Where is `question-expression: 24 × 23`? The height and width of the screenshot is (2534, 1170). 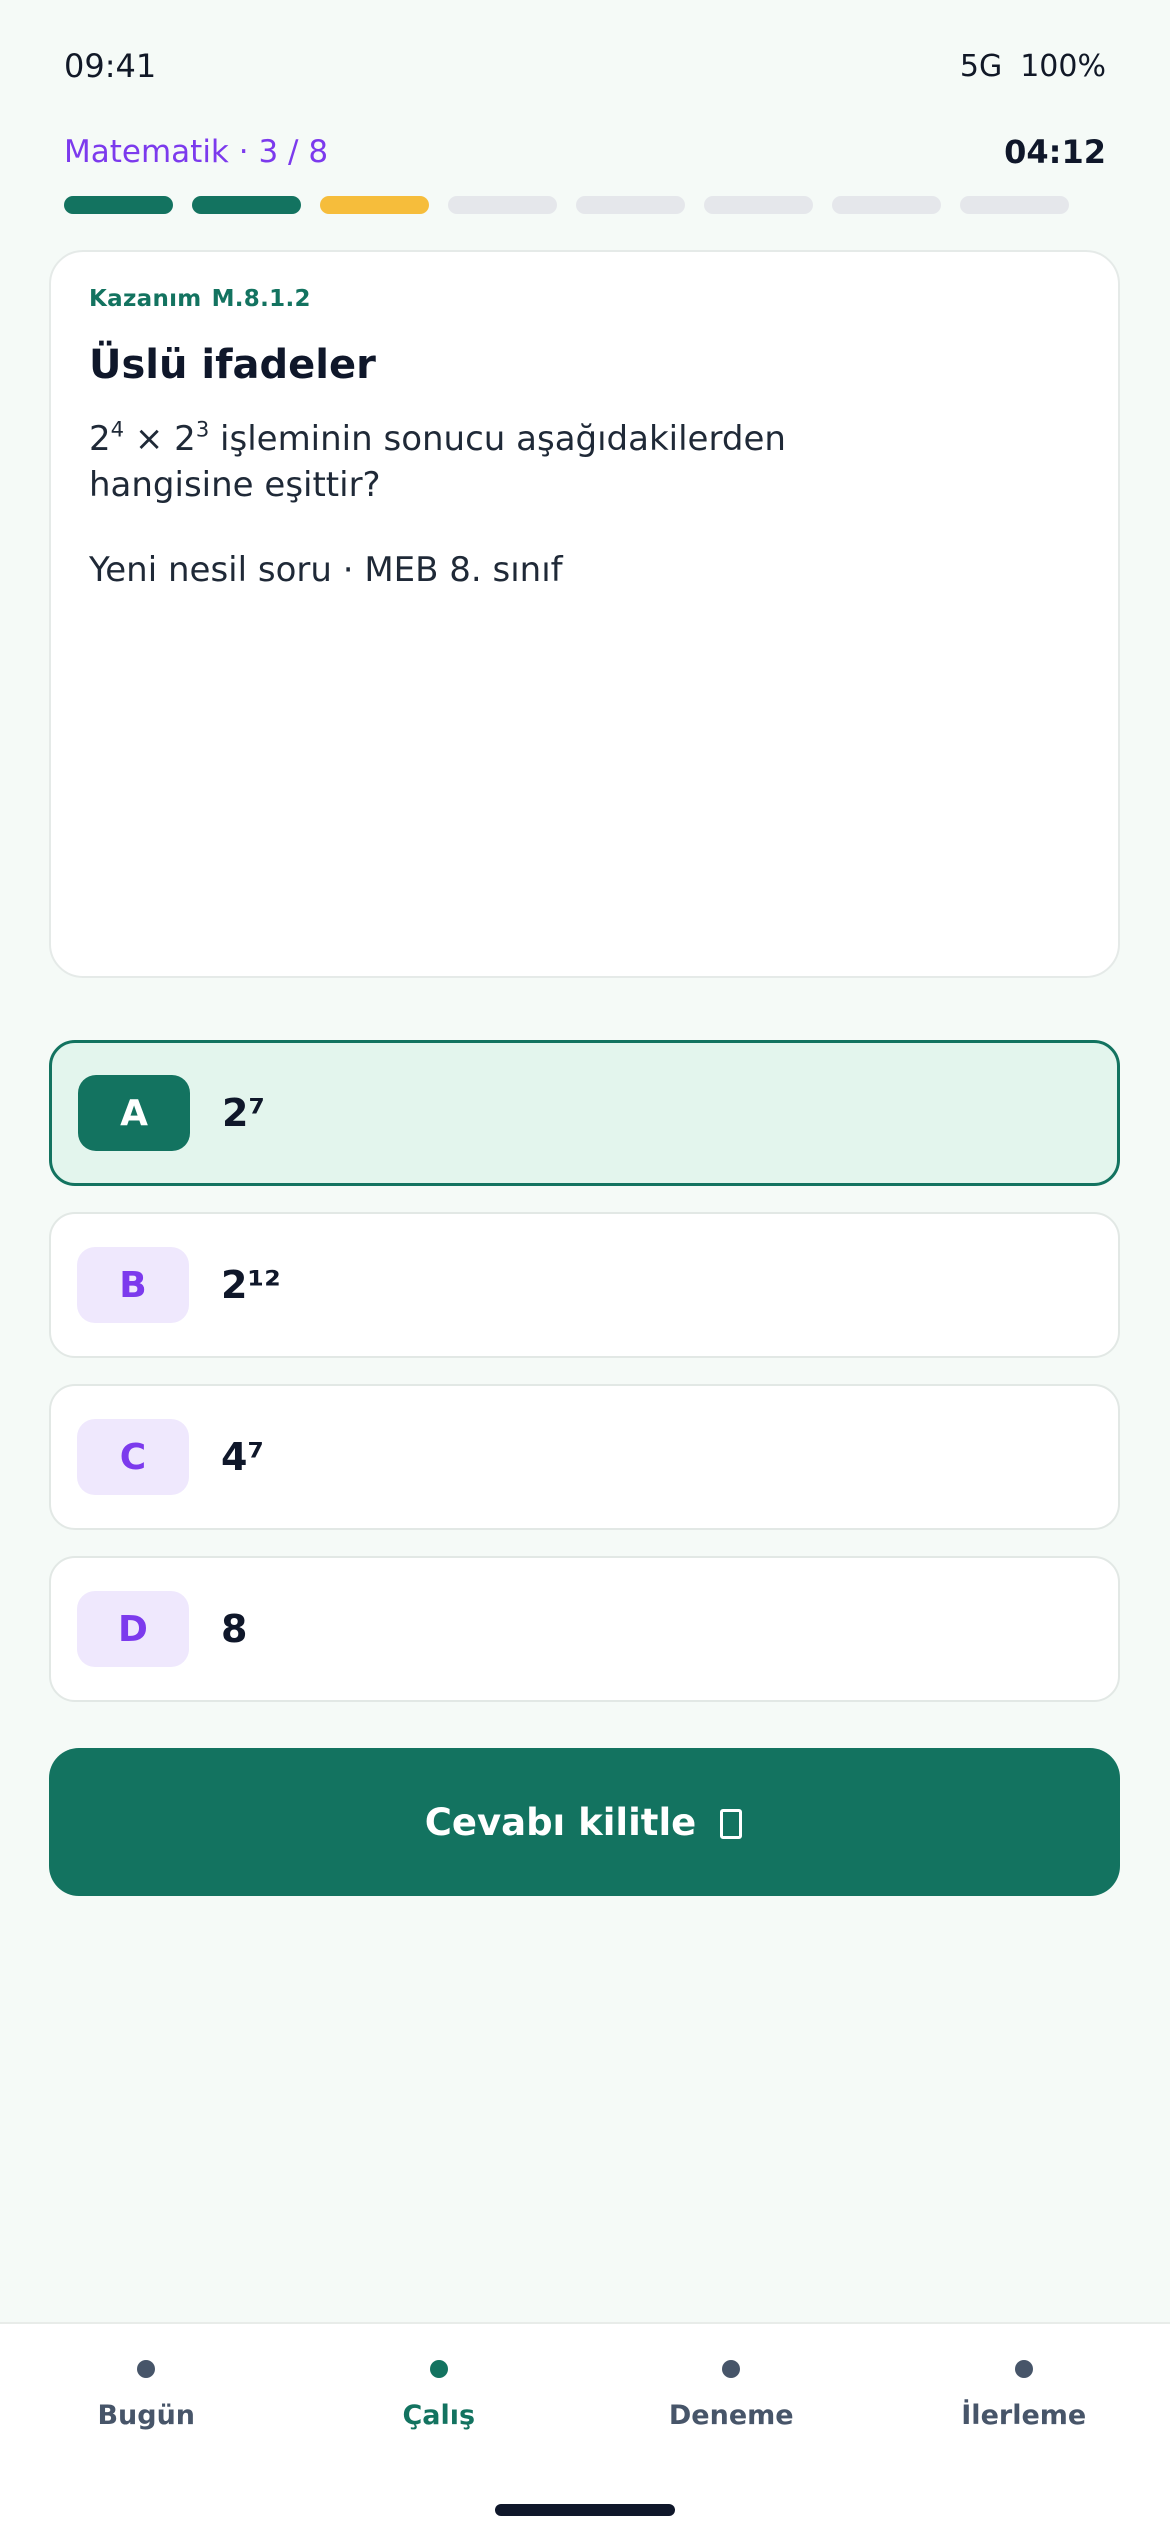 question-expression: 24 × 23 is located at coordinates (149, 439).